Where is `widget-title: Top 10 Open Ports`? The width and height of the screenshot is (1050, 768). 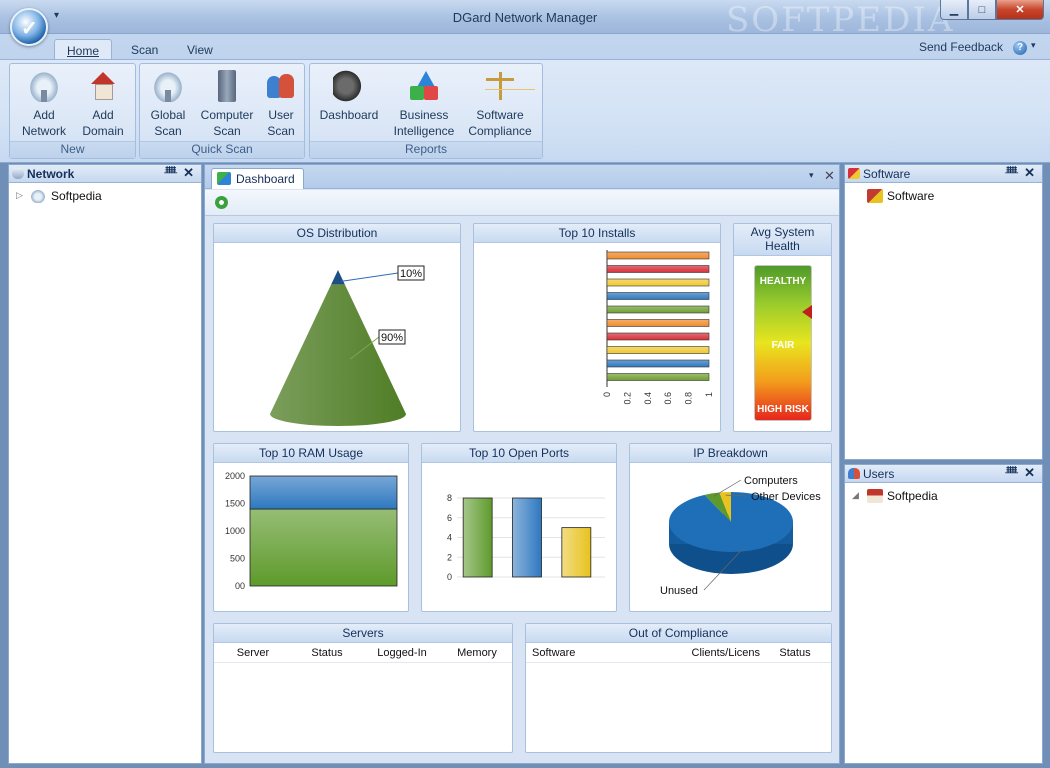
widget-title: Top 10 Open Ports is located at coordinates (519, 453).